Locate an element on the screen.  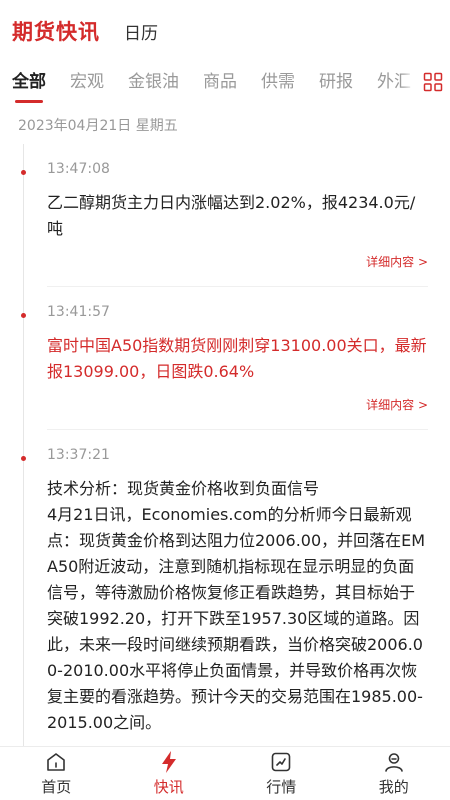
bottom-navigation: 首页 快讯 行情 我的 is located at coordinates (225, 773).